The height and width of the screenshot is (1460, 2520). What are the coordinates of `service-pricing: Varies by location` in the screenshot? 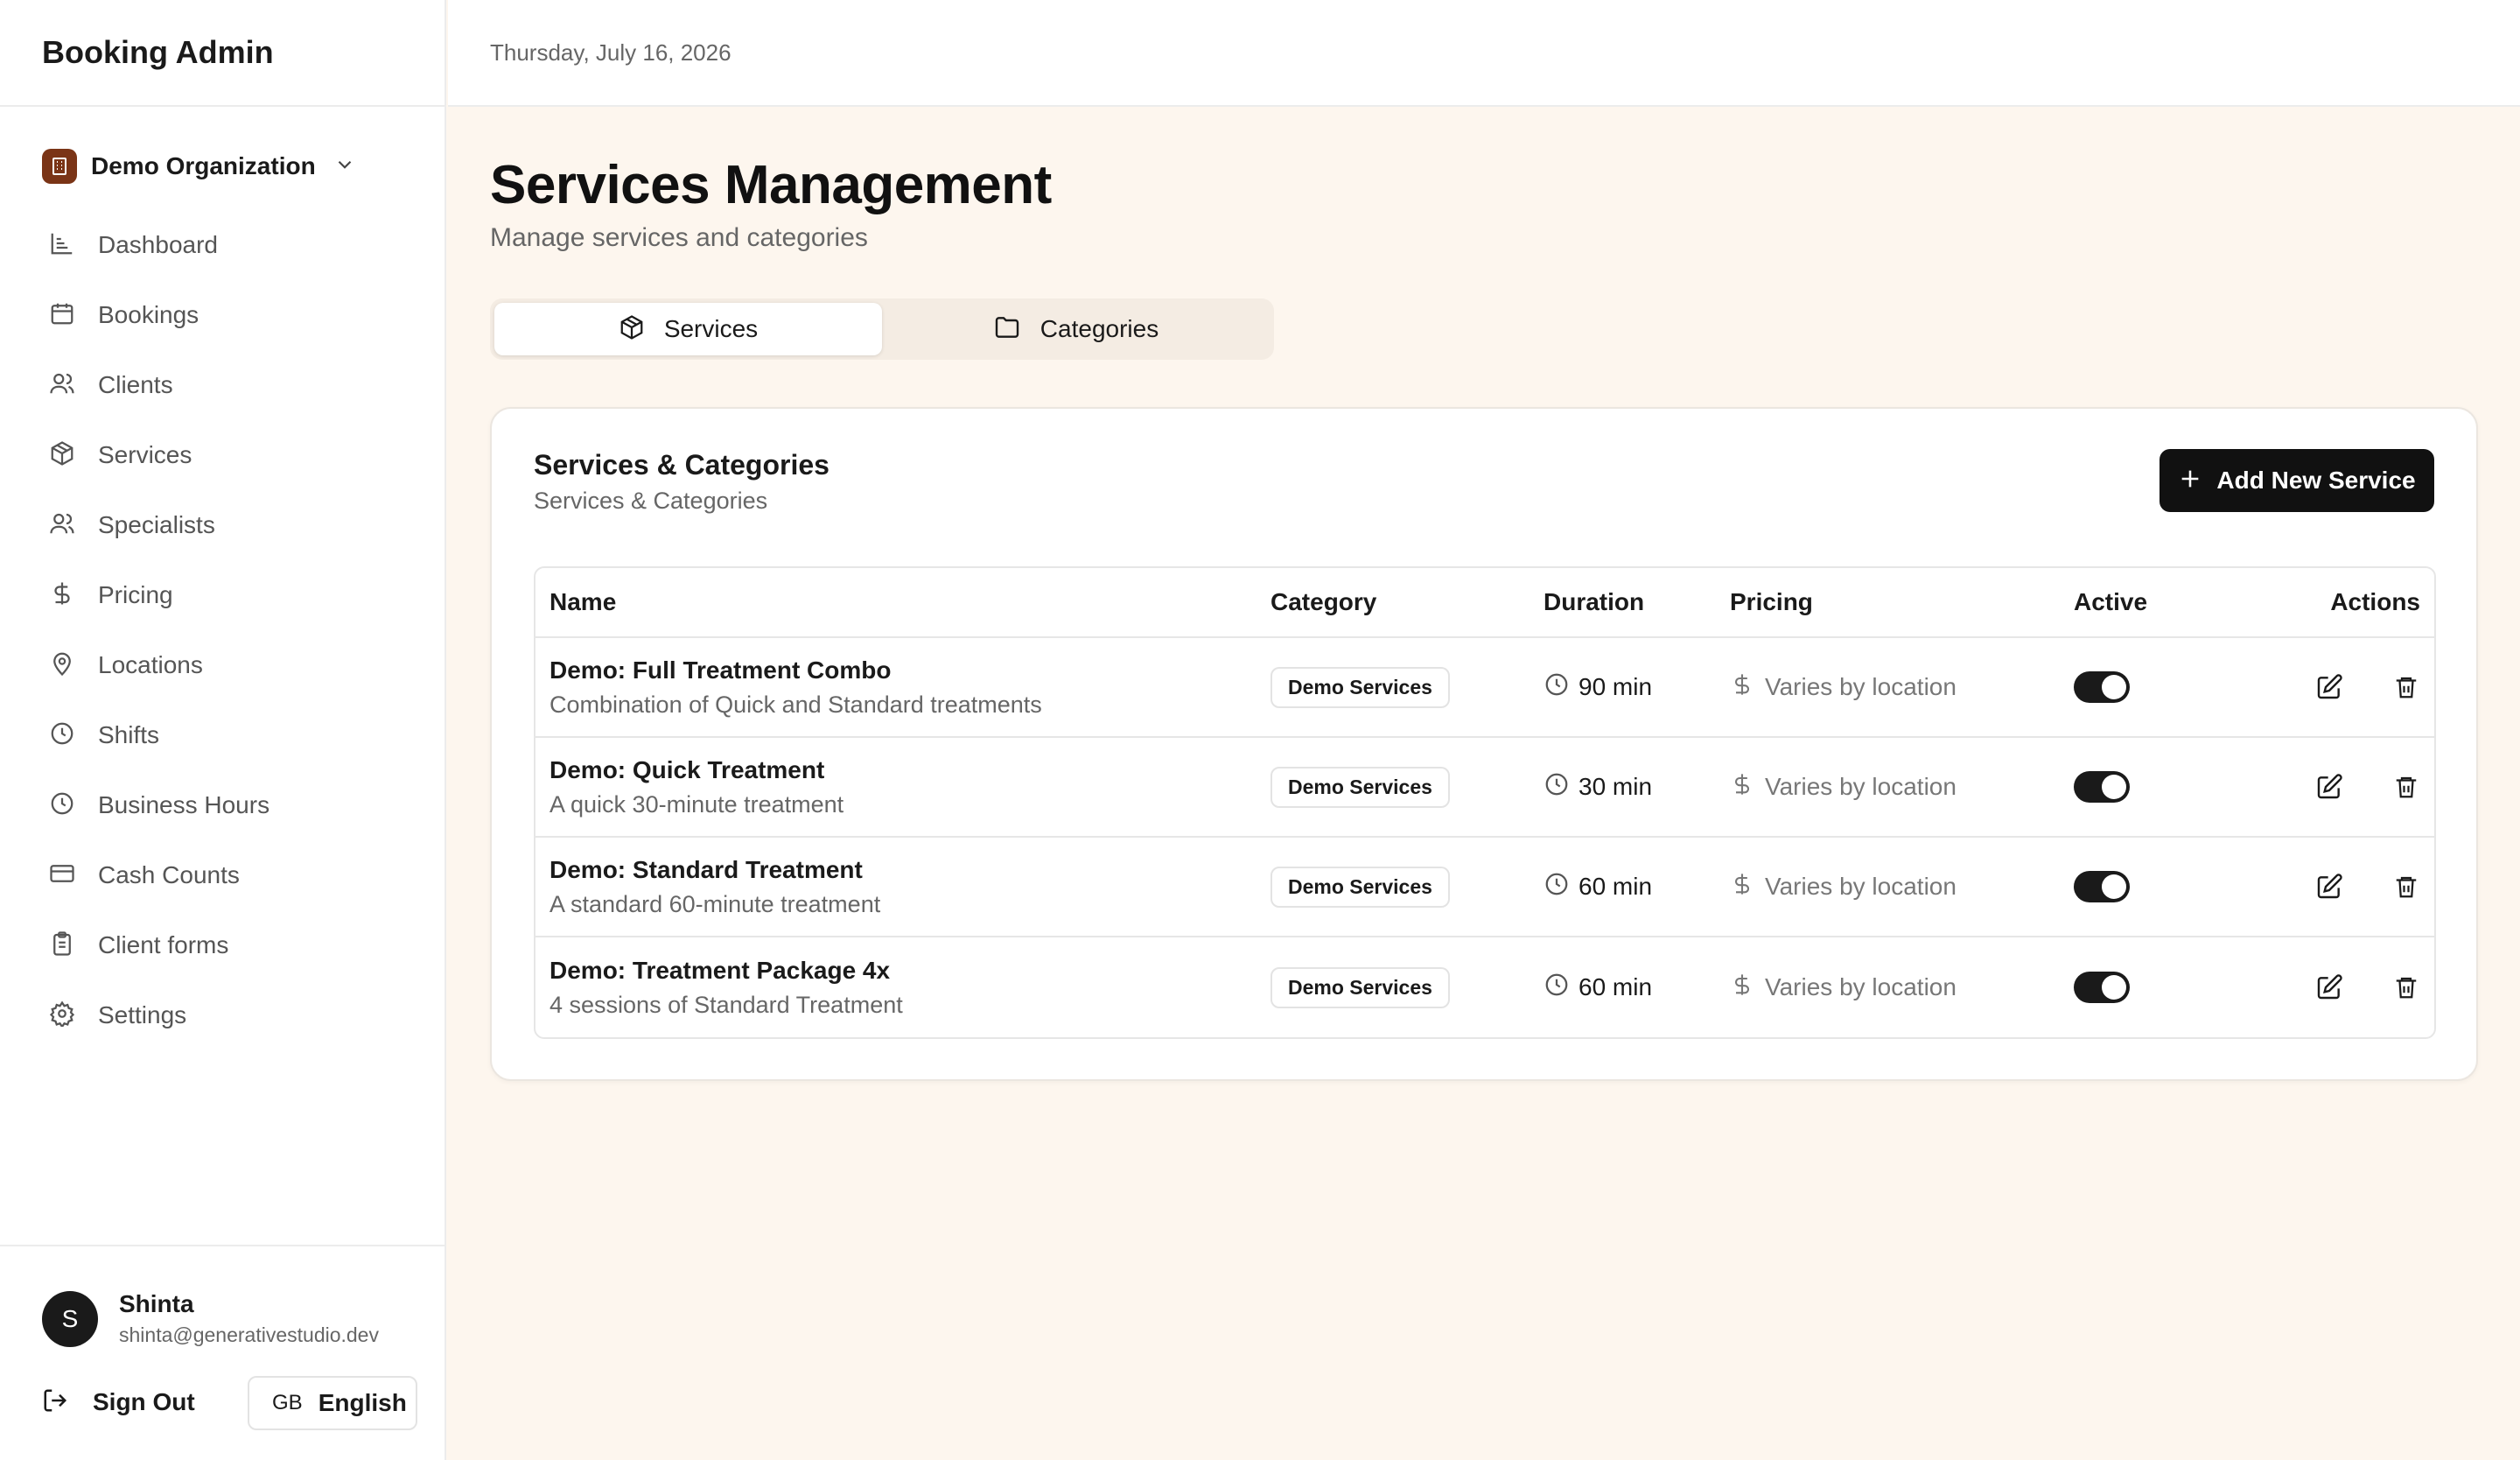 It's located at (1860, 686).